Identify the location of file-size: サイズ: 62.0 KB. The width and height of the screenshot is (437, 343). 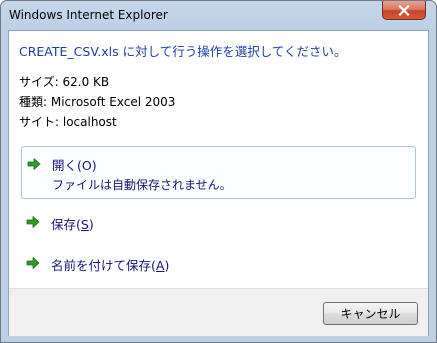
(64, 82).